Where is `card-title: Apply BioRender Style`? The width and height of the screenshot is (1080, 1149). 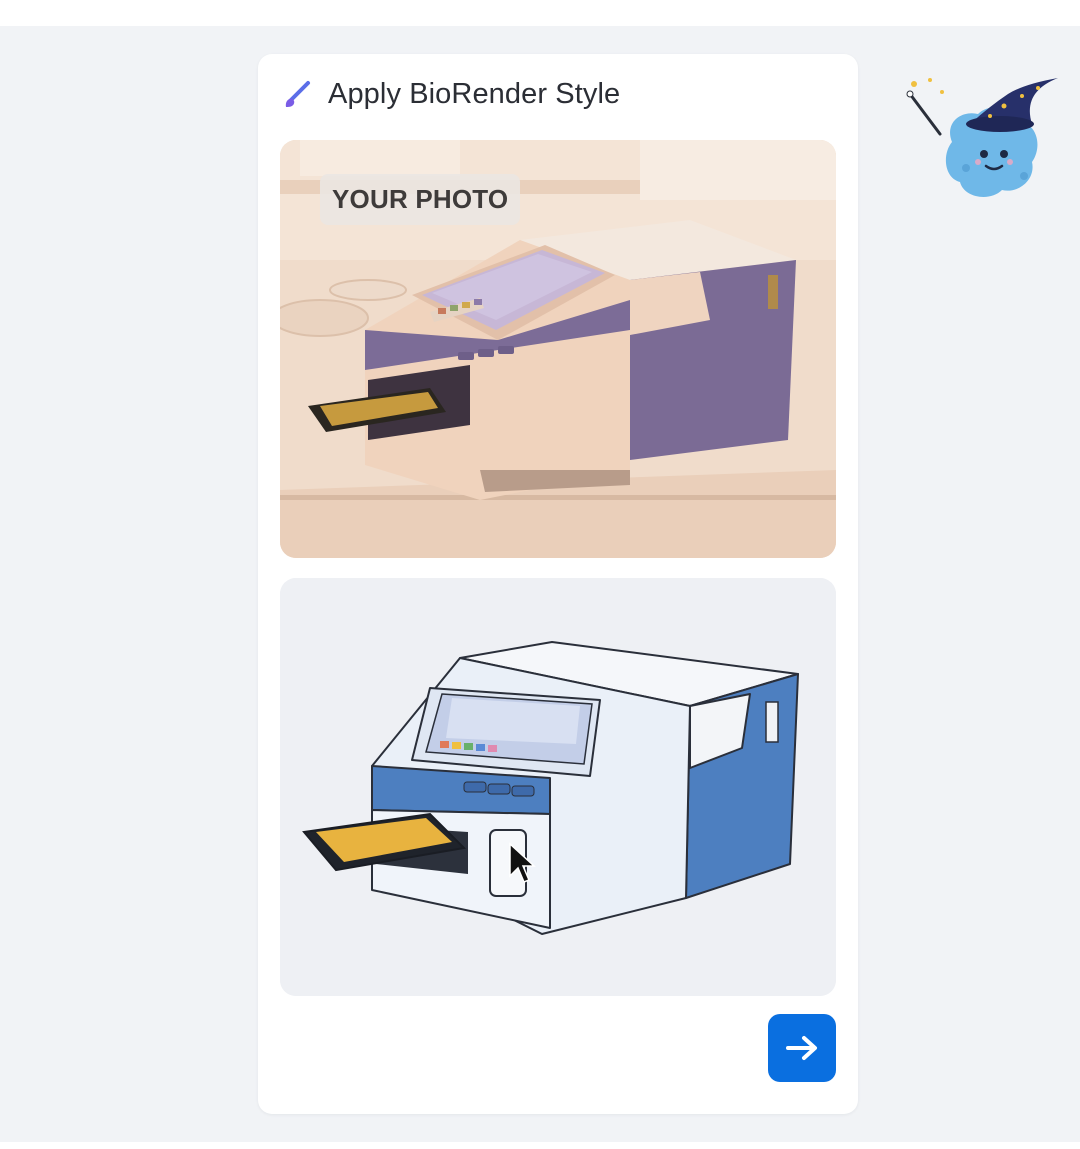
card-title: Apply BioRender Style is located at coordinates (474, 93).